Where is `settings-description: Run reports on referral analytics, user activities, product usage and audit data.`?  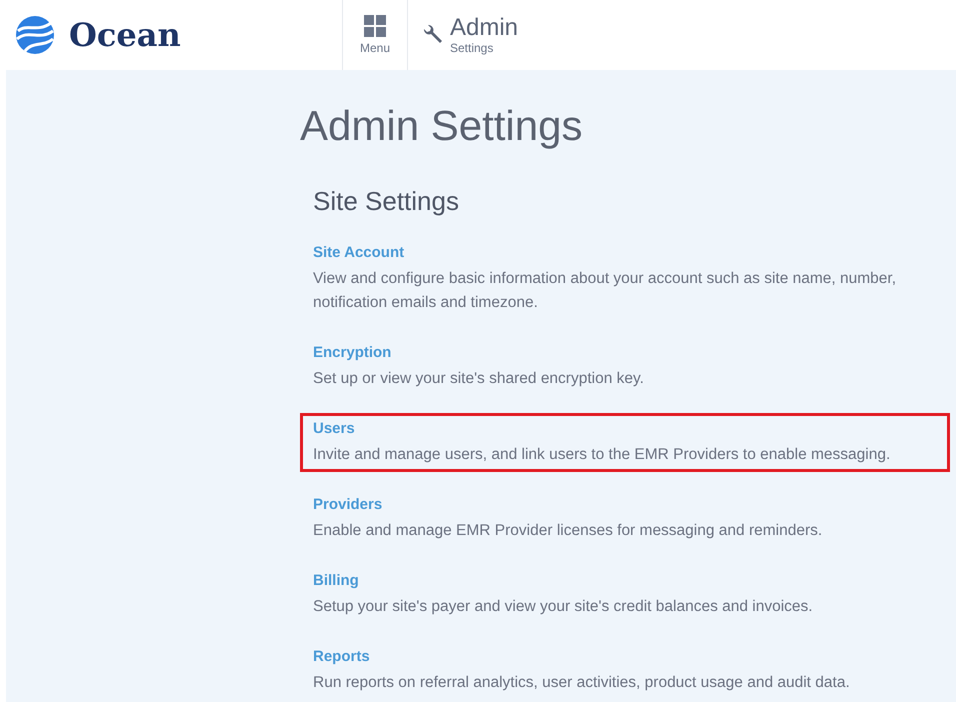 settings-description: Run reports on referral analytics, user activities, product usage and audit data. is located at coordinates (582, 683).